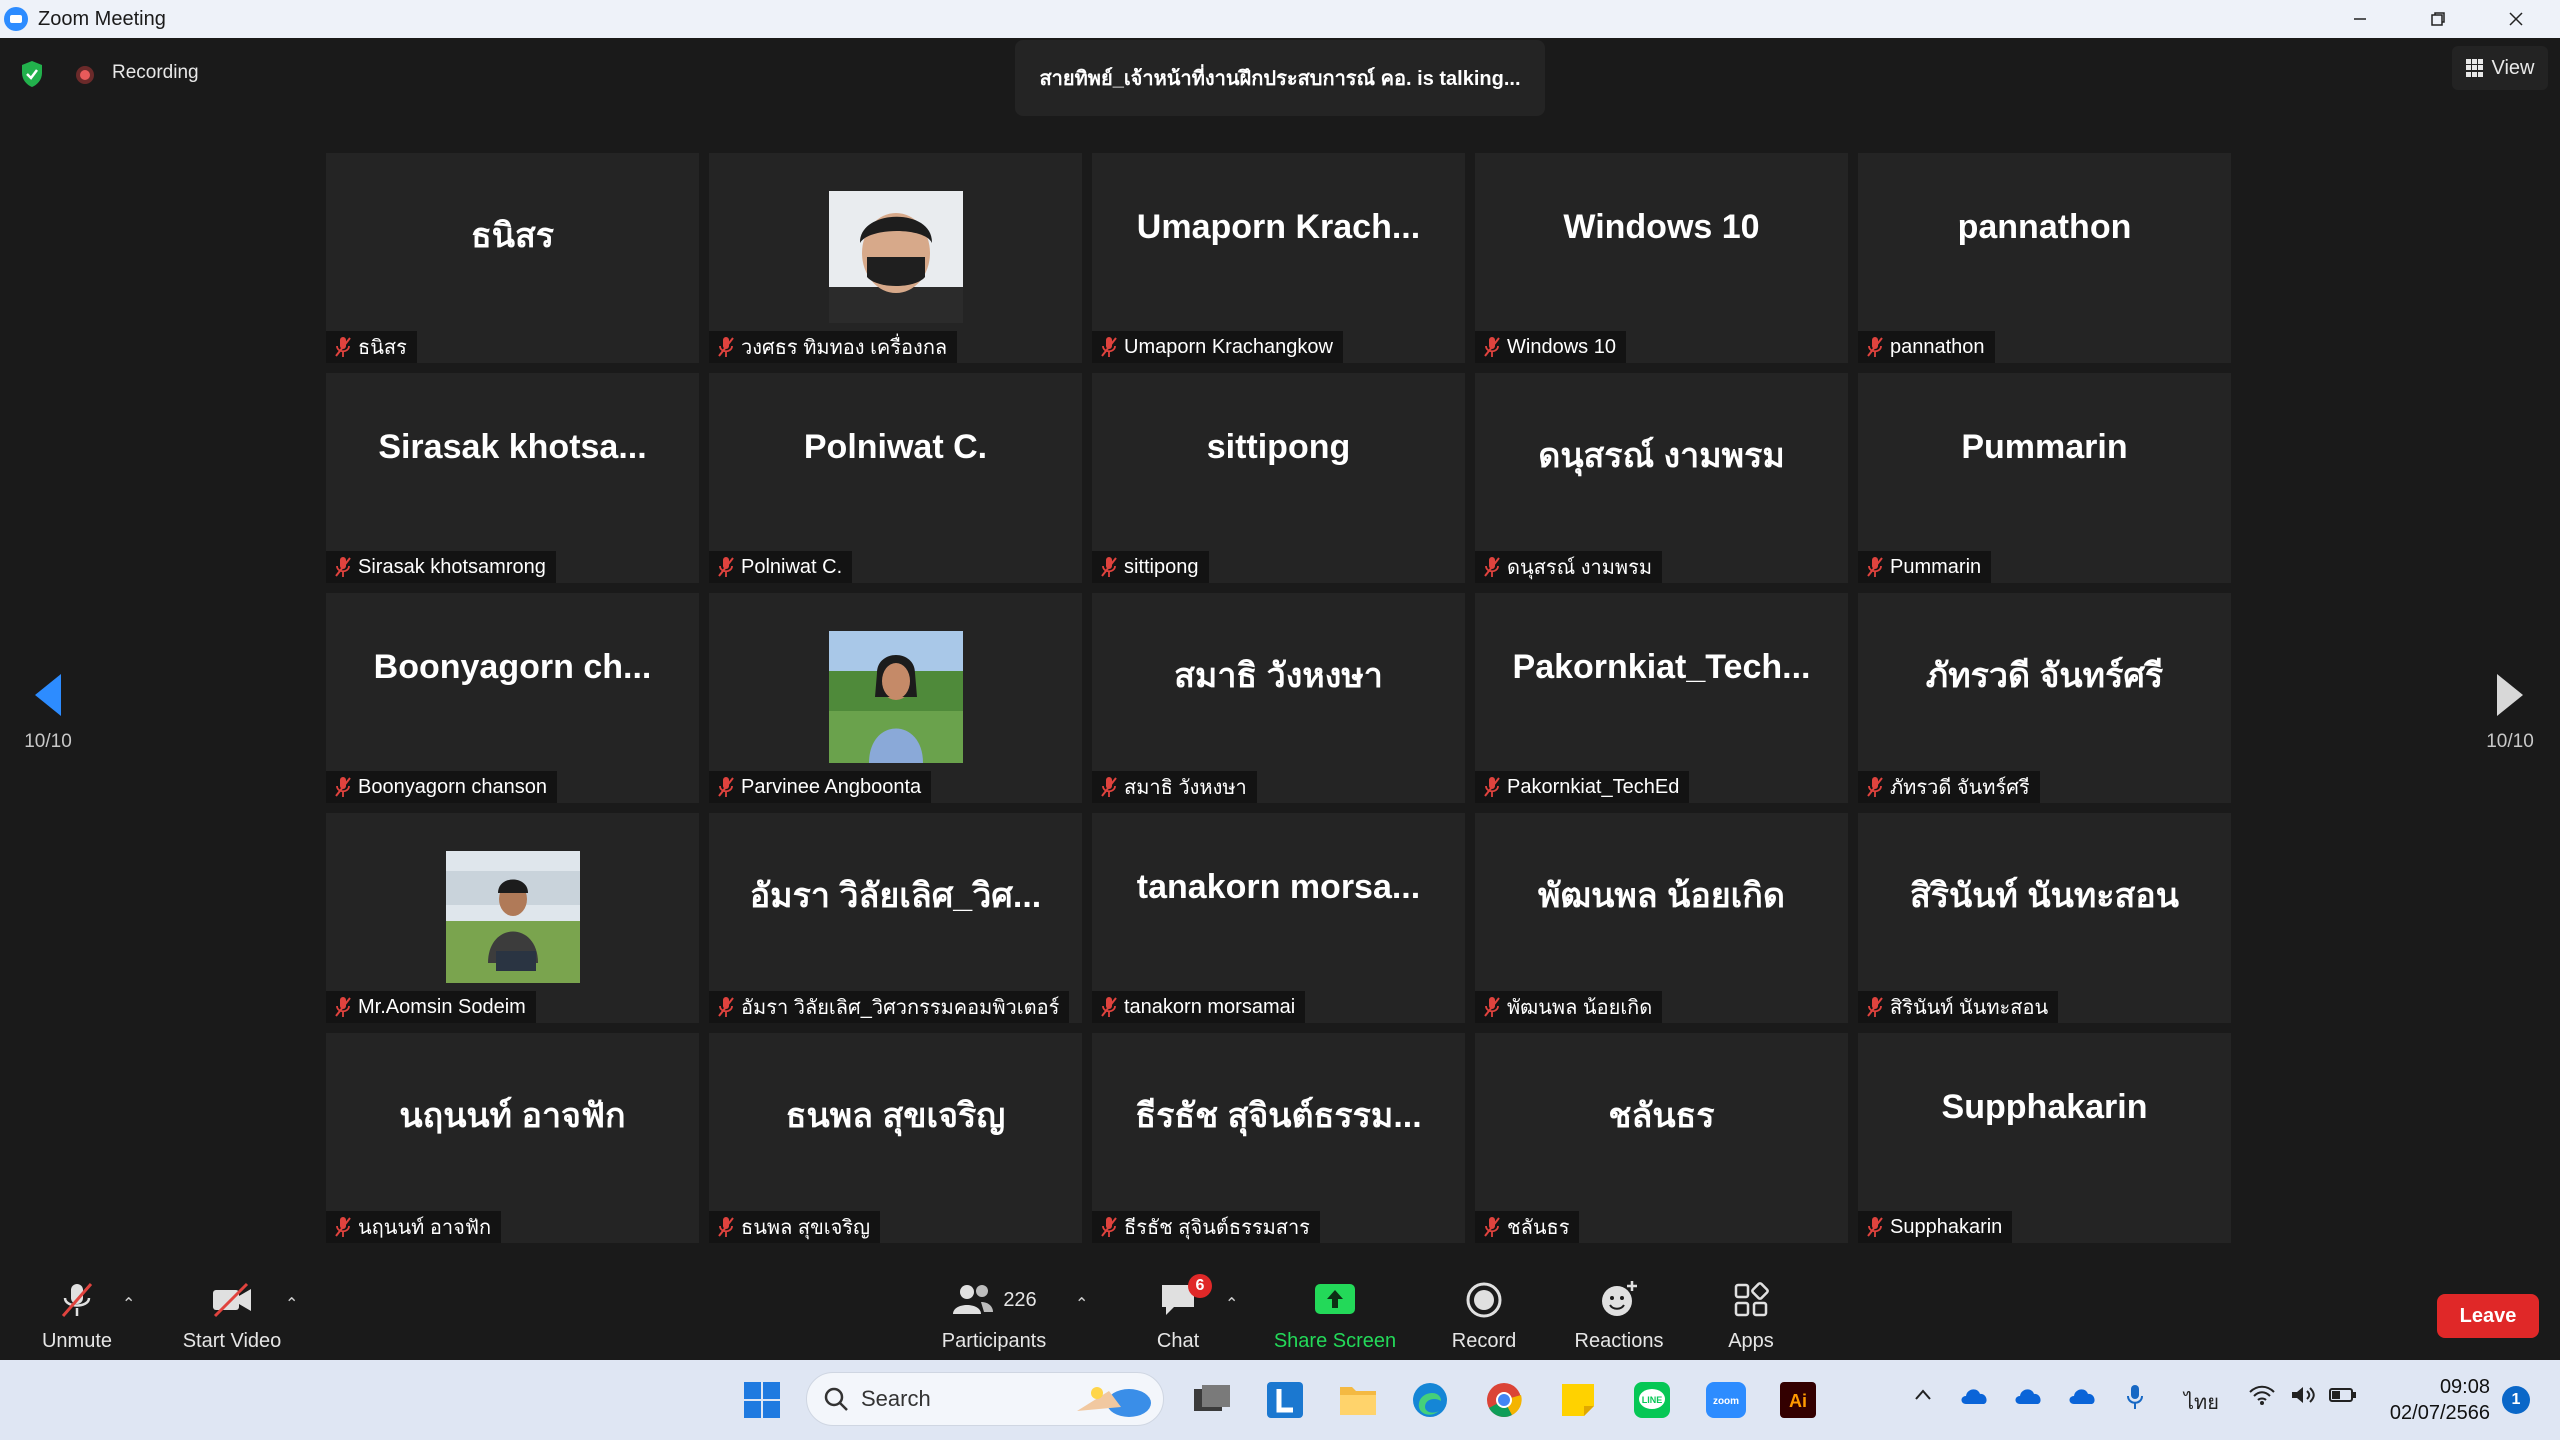 The height and width of the screenshot is (1440, 2560). I want to click on participant-tile: ชลันธร ชลันธร, so click(1661, 1138).